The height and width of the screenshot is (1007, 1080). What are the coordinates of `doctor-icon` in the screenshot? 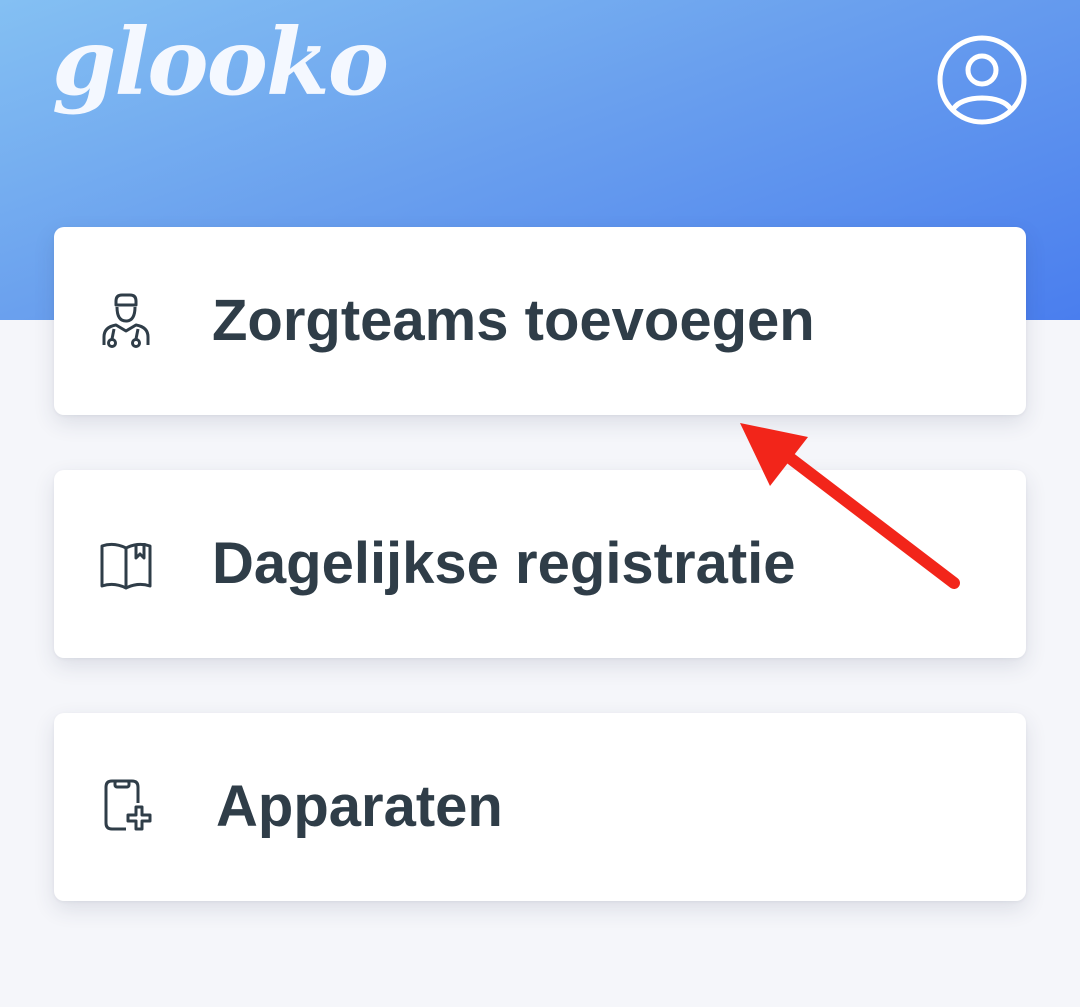 It's located at (126, 321).